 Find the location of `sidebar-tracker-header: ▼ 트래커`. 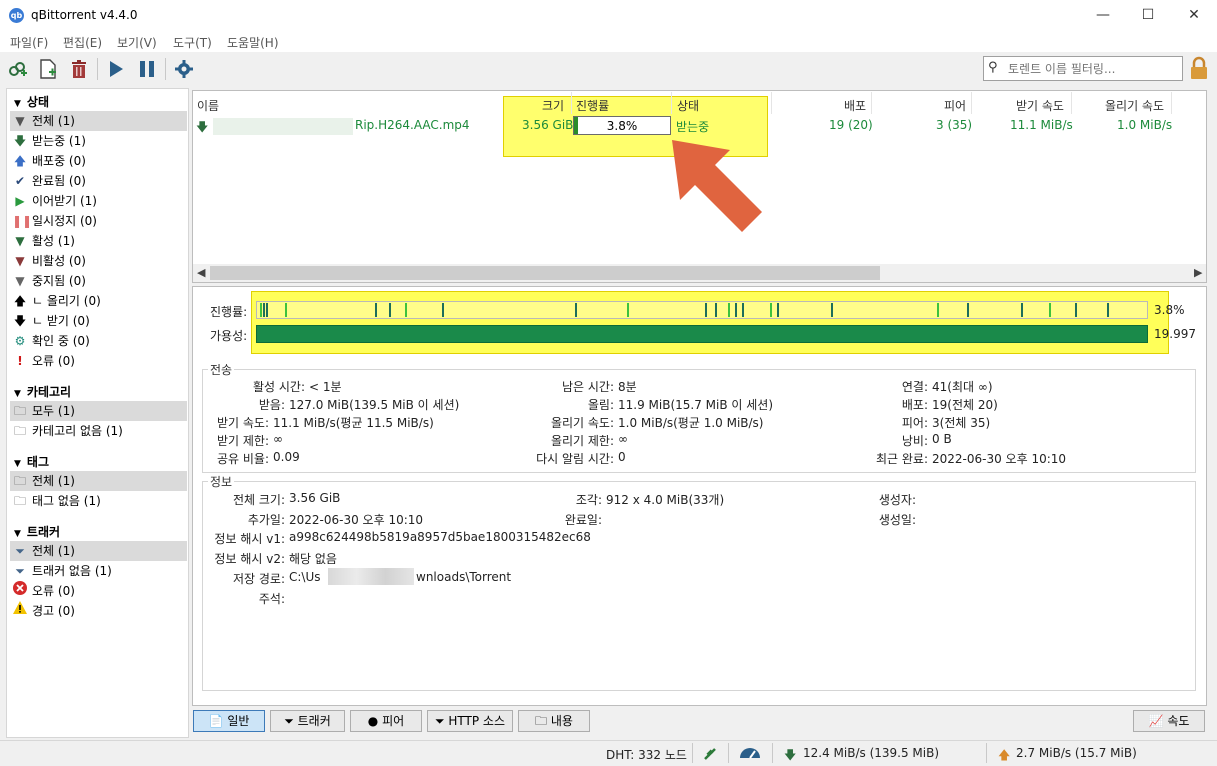

sidebar-tracker-header: ▼ 트래커 is located at coordinates (37, 531).